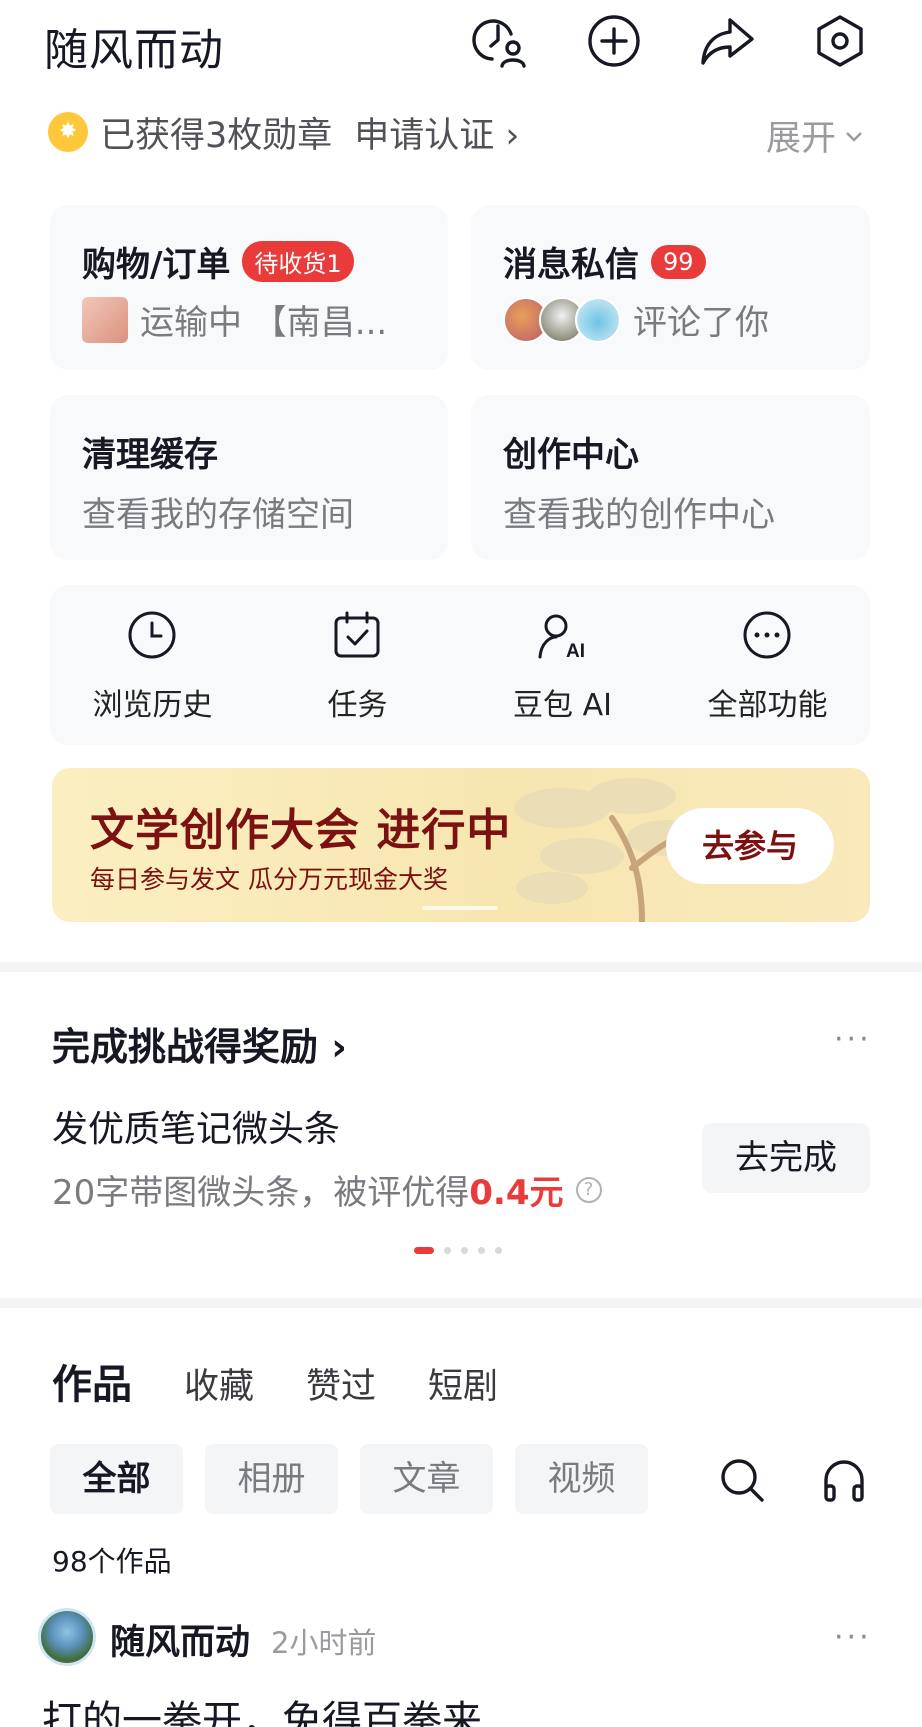 The width and height of the screenshot is (922, 1727). Describe the element at coordinates (341, 1383) in the screenshot. I see `tab-liked: 赞过` at that location.